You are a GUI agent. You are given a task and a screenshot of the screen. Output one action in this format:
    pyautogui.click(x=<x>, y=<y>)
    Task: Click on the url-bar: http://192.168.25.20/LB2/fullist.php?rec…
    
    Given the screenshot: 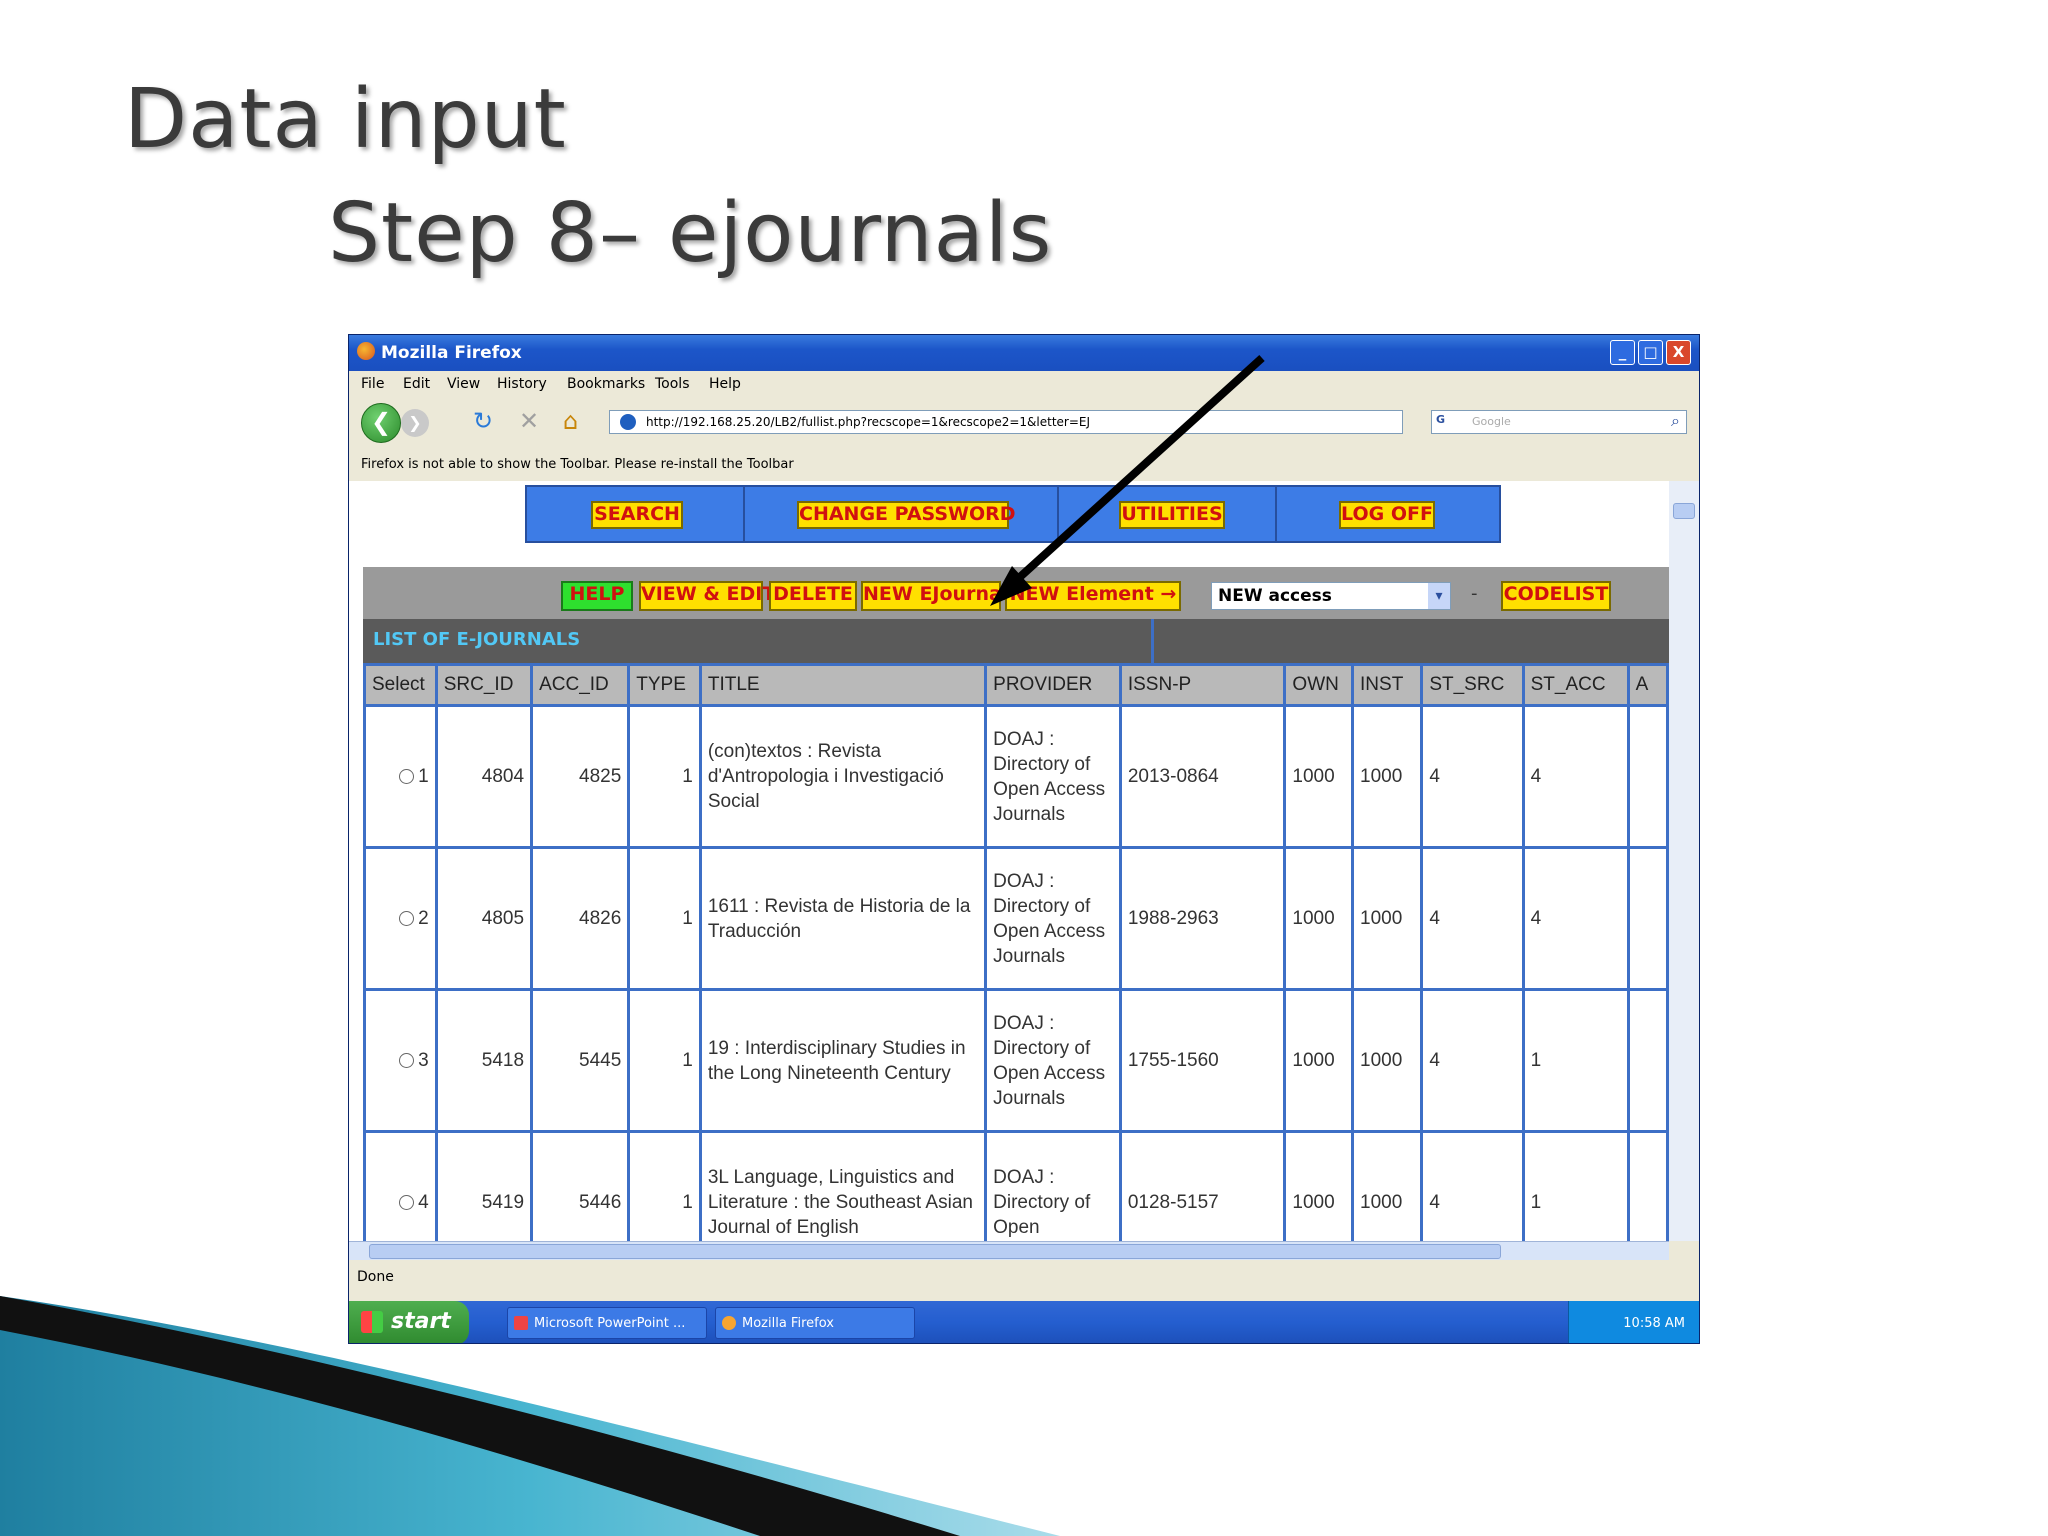 What is the action you would take?
    pyautogui.click(x=1006, y=422)
    